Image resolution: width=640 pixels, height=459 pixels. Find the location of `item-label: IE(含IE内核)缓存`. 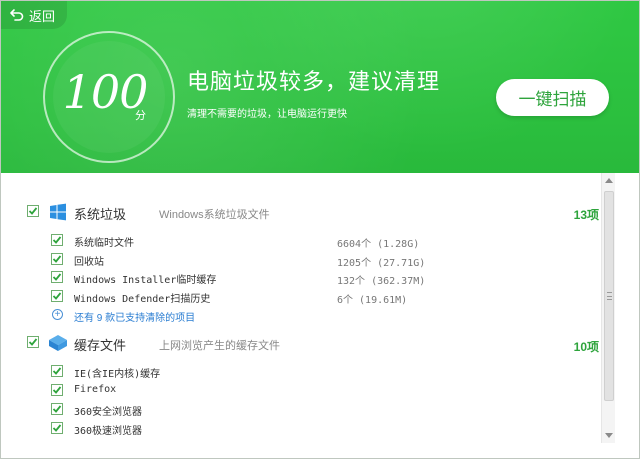

item-label: IE(含IE内核)缓存 is located at coordinates (117, 374).